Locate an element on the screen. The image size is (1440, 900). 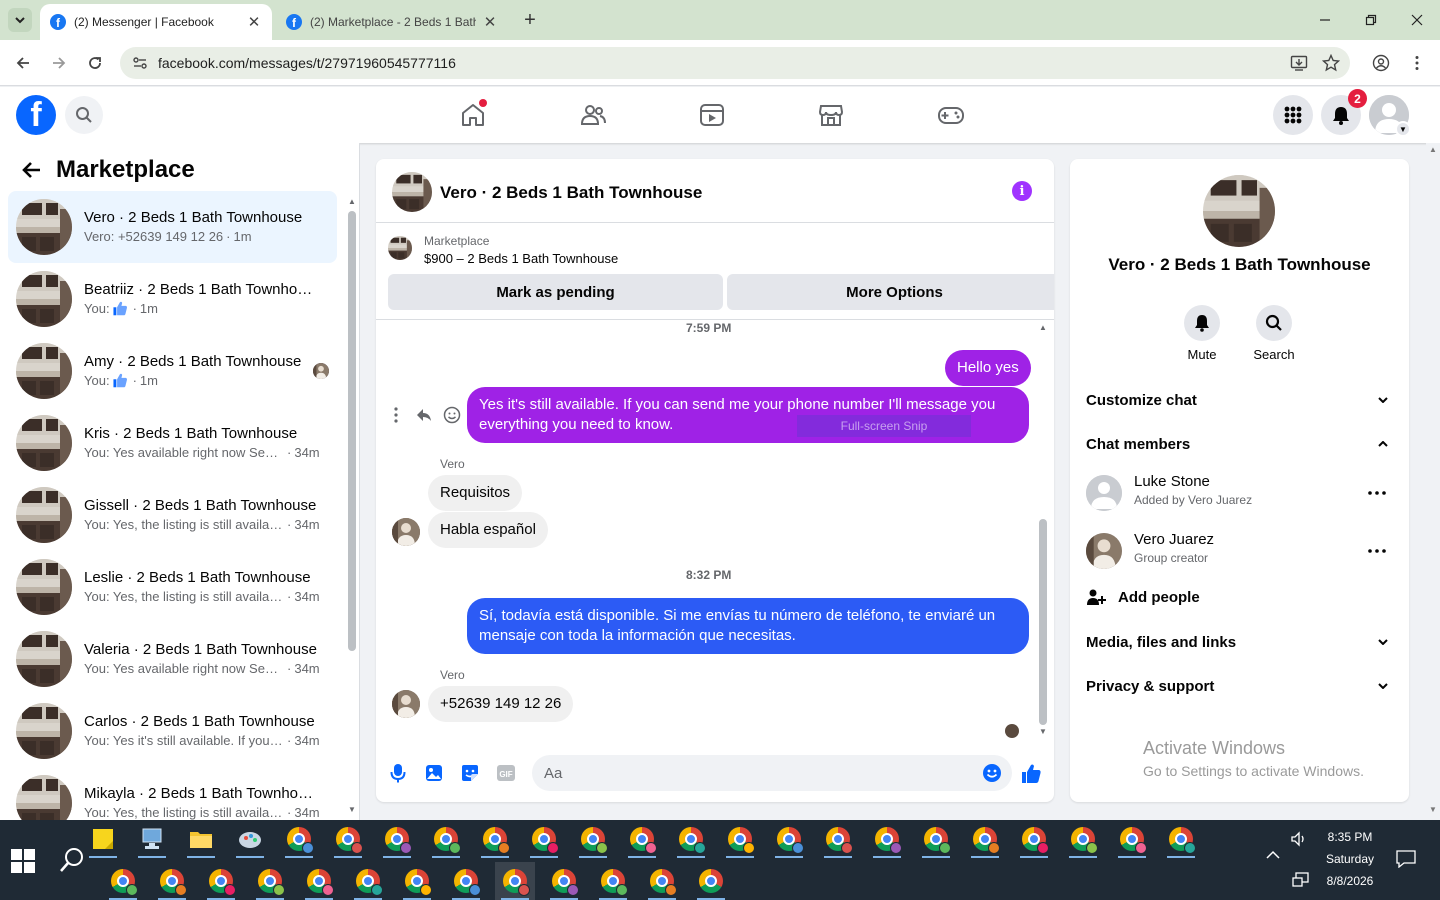
back-arrow-icon is located at coordinates (31, 170).